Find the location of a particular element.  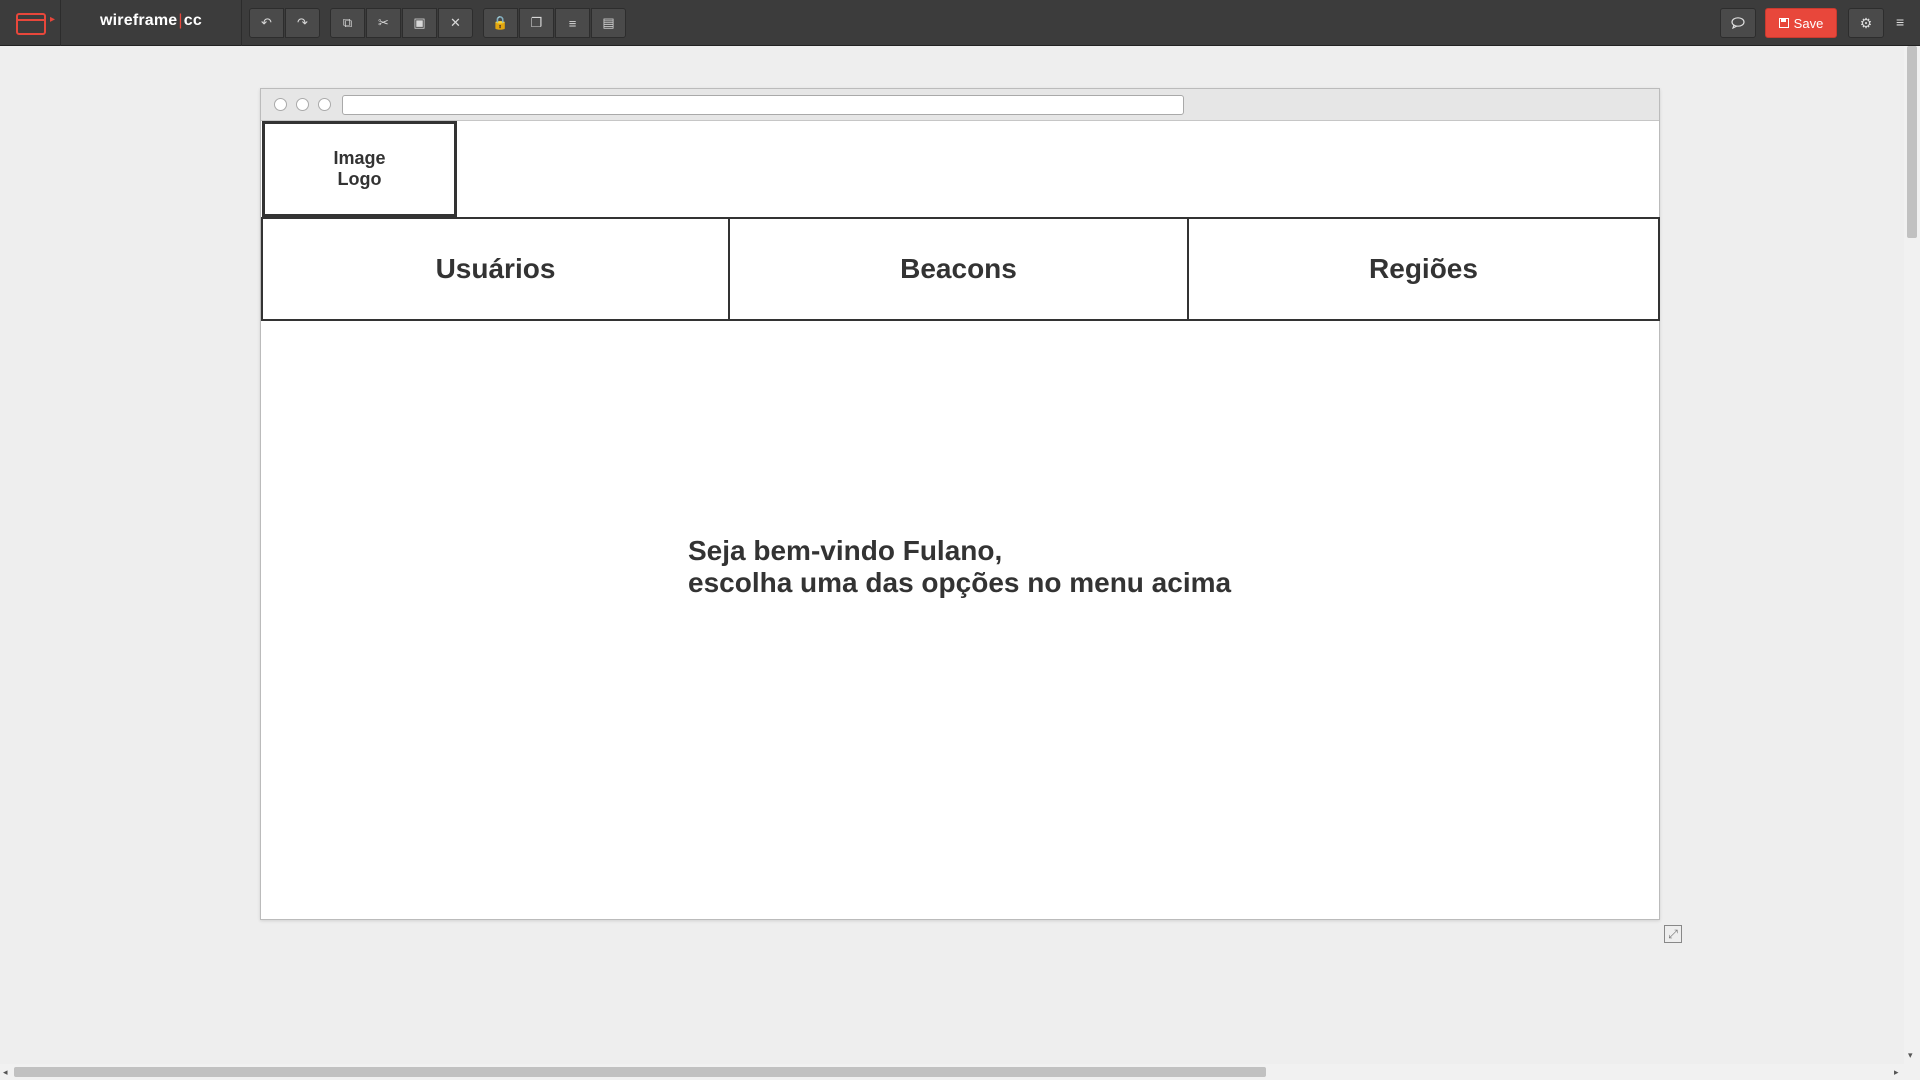

nav-item-regioes: Regiões is located at coordinates (1423, 269).